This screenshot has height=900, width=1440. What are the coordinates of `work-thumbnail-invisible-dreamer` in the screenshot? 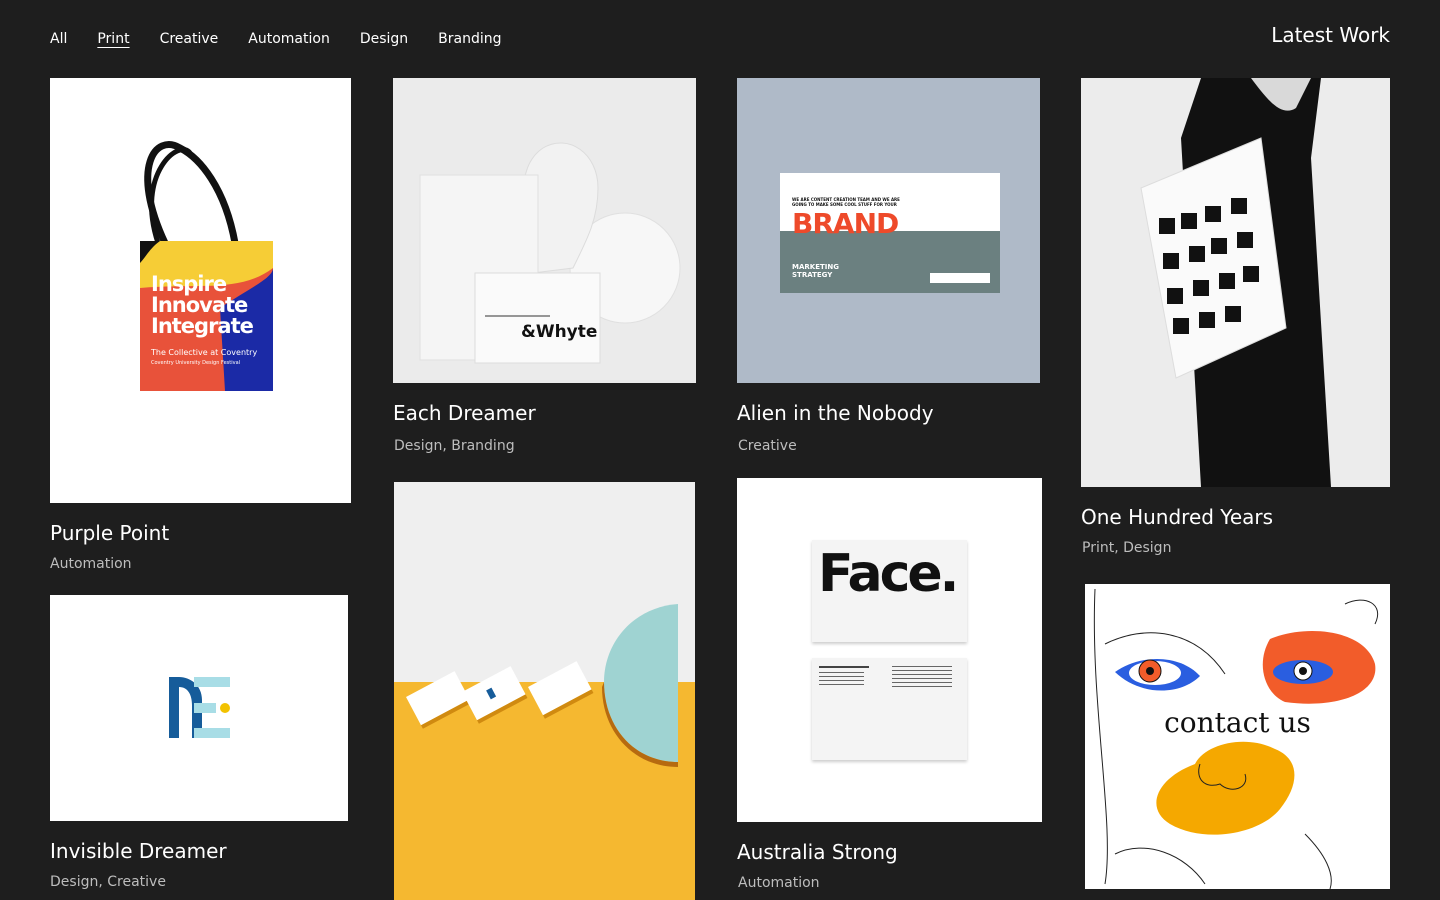 It's located at (199, 708).